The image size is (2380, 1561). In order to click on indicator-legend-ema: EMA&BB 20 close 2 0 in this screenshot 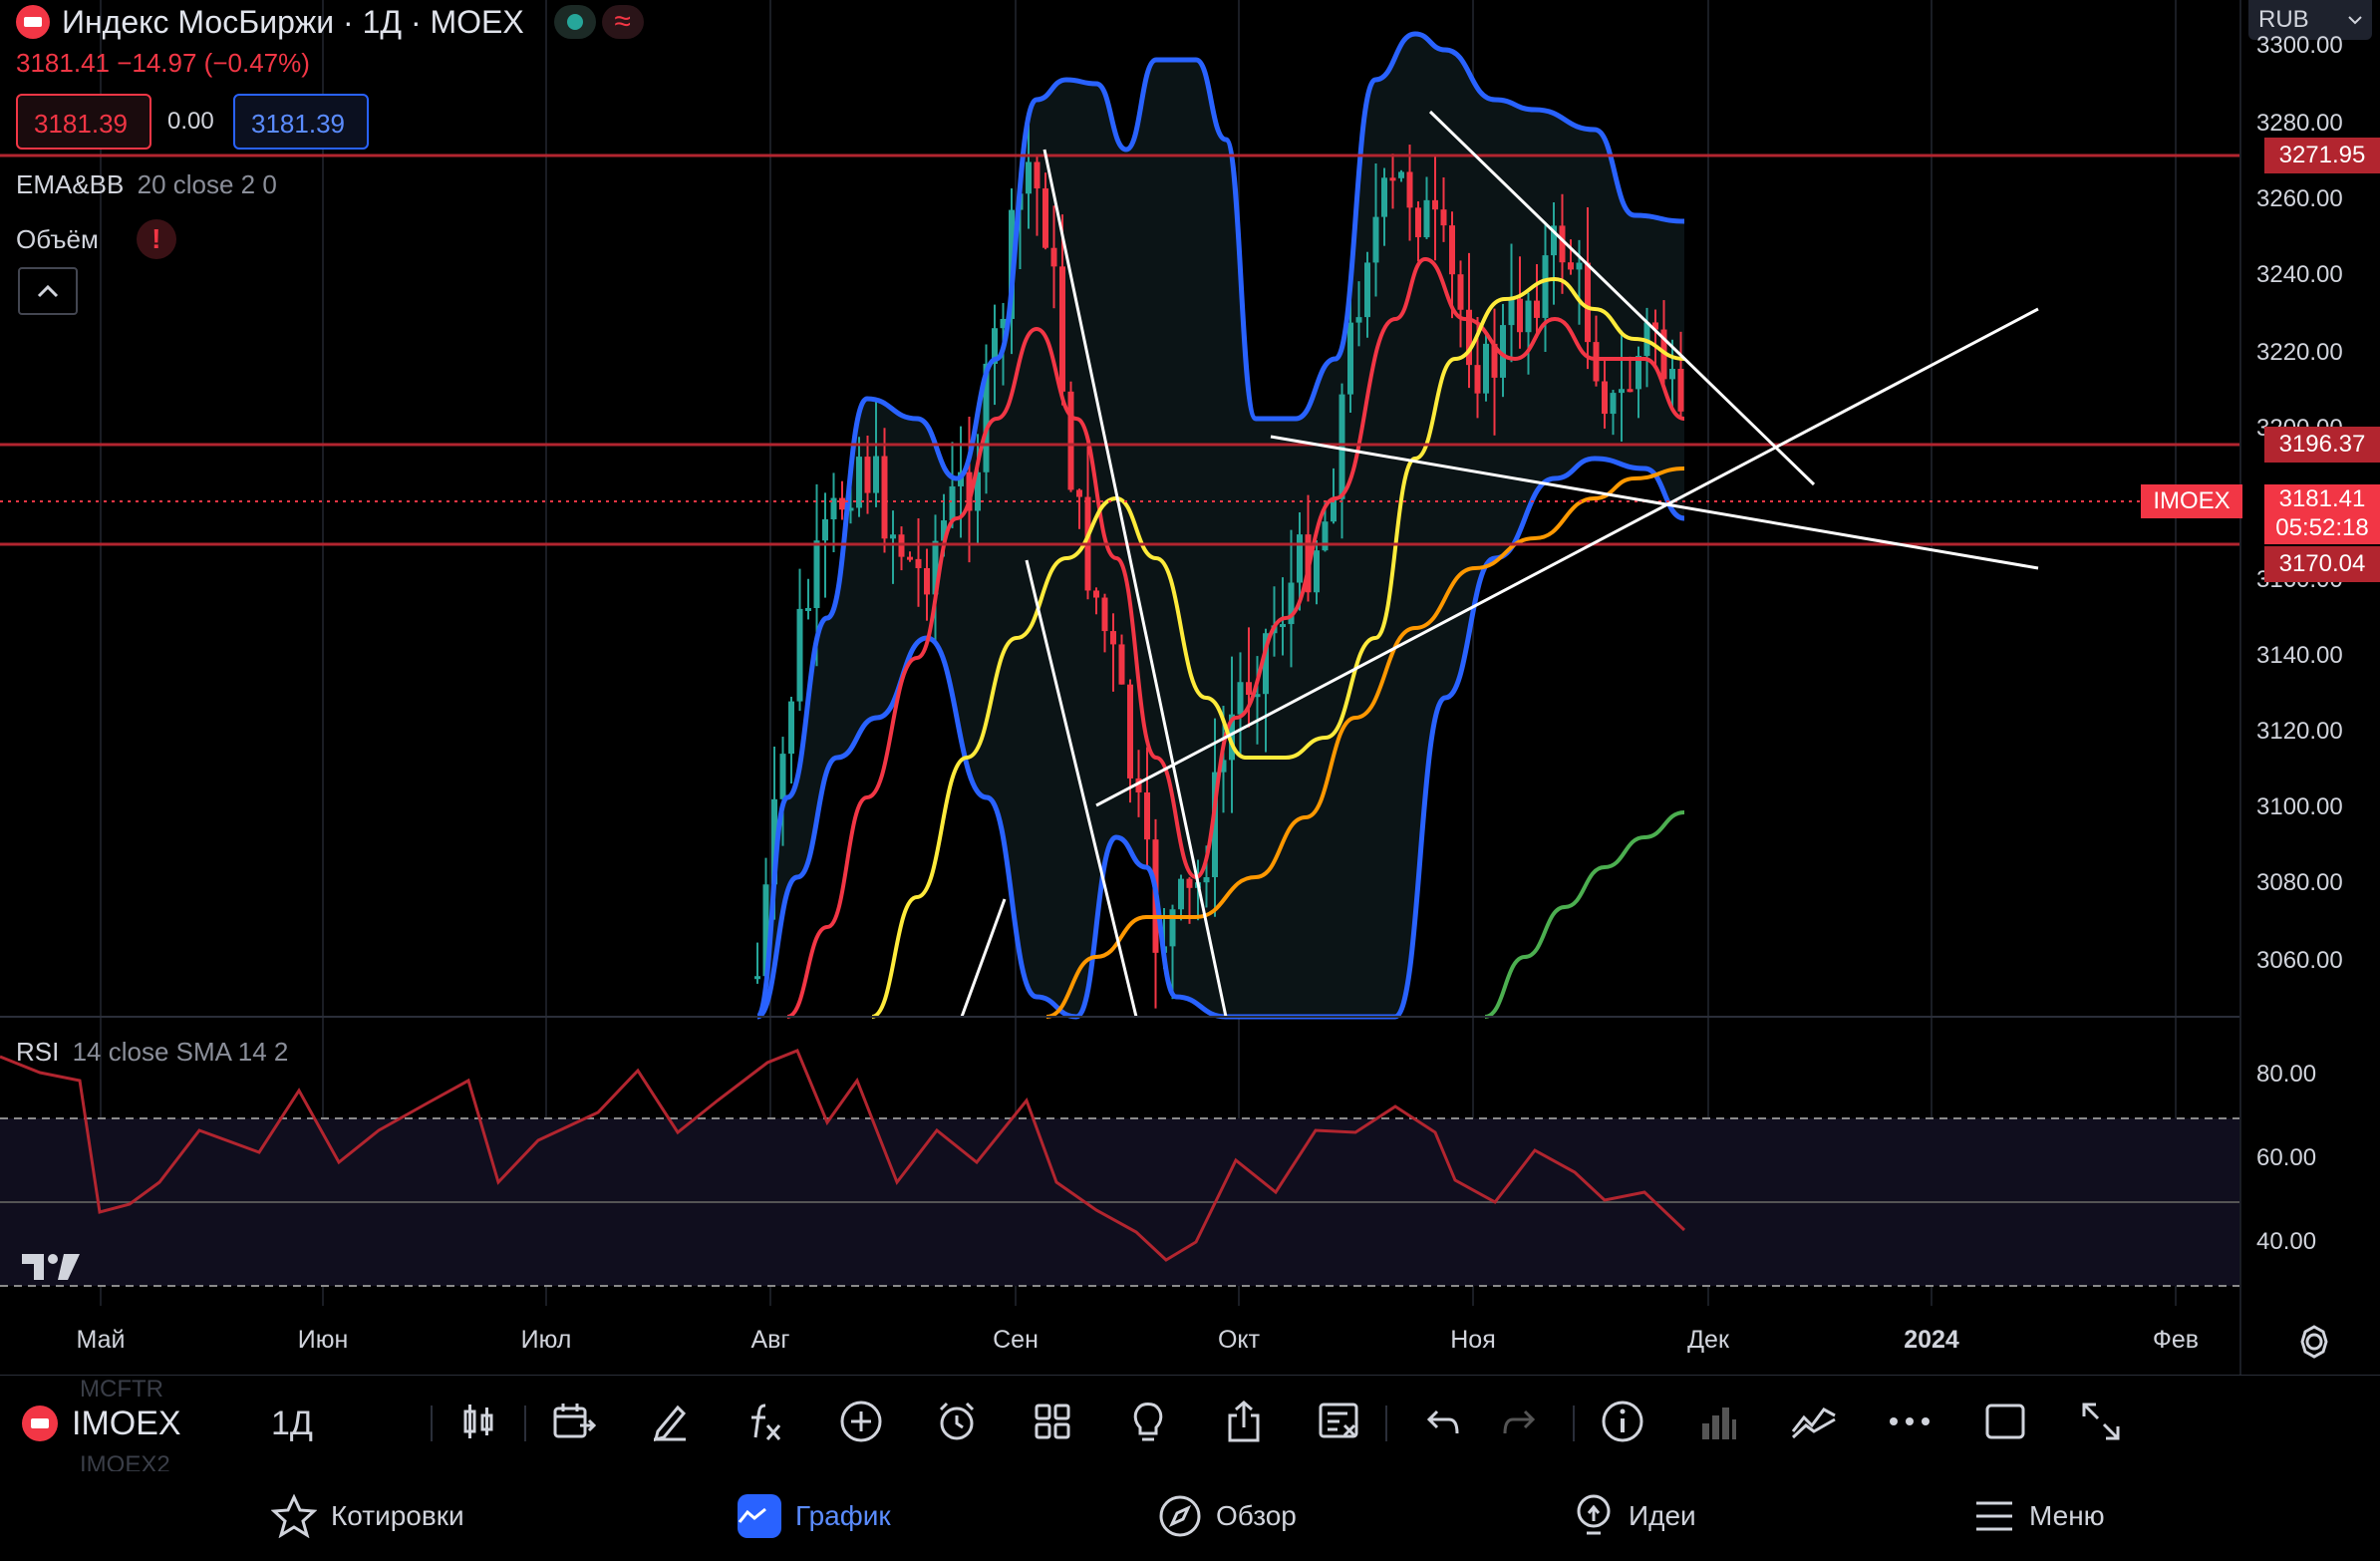, I will do `click(146, 184)`.